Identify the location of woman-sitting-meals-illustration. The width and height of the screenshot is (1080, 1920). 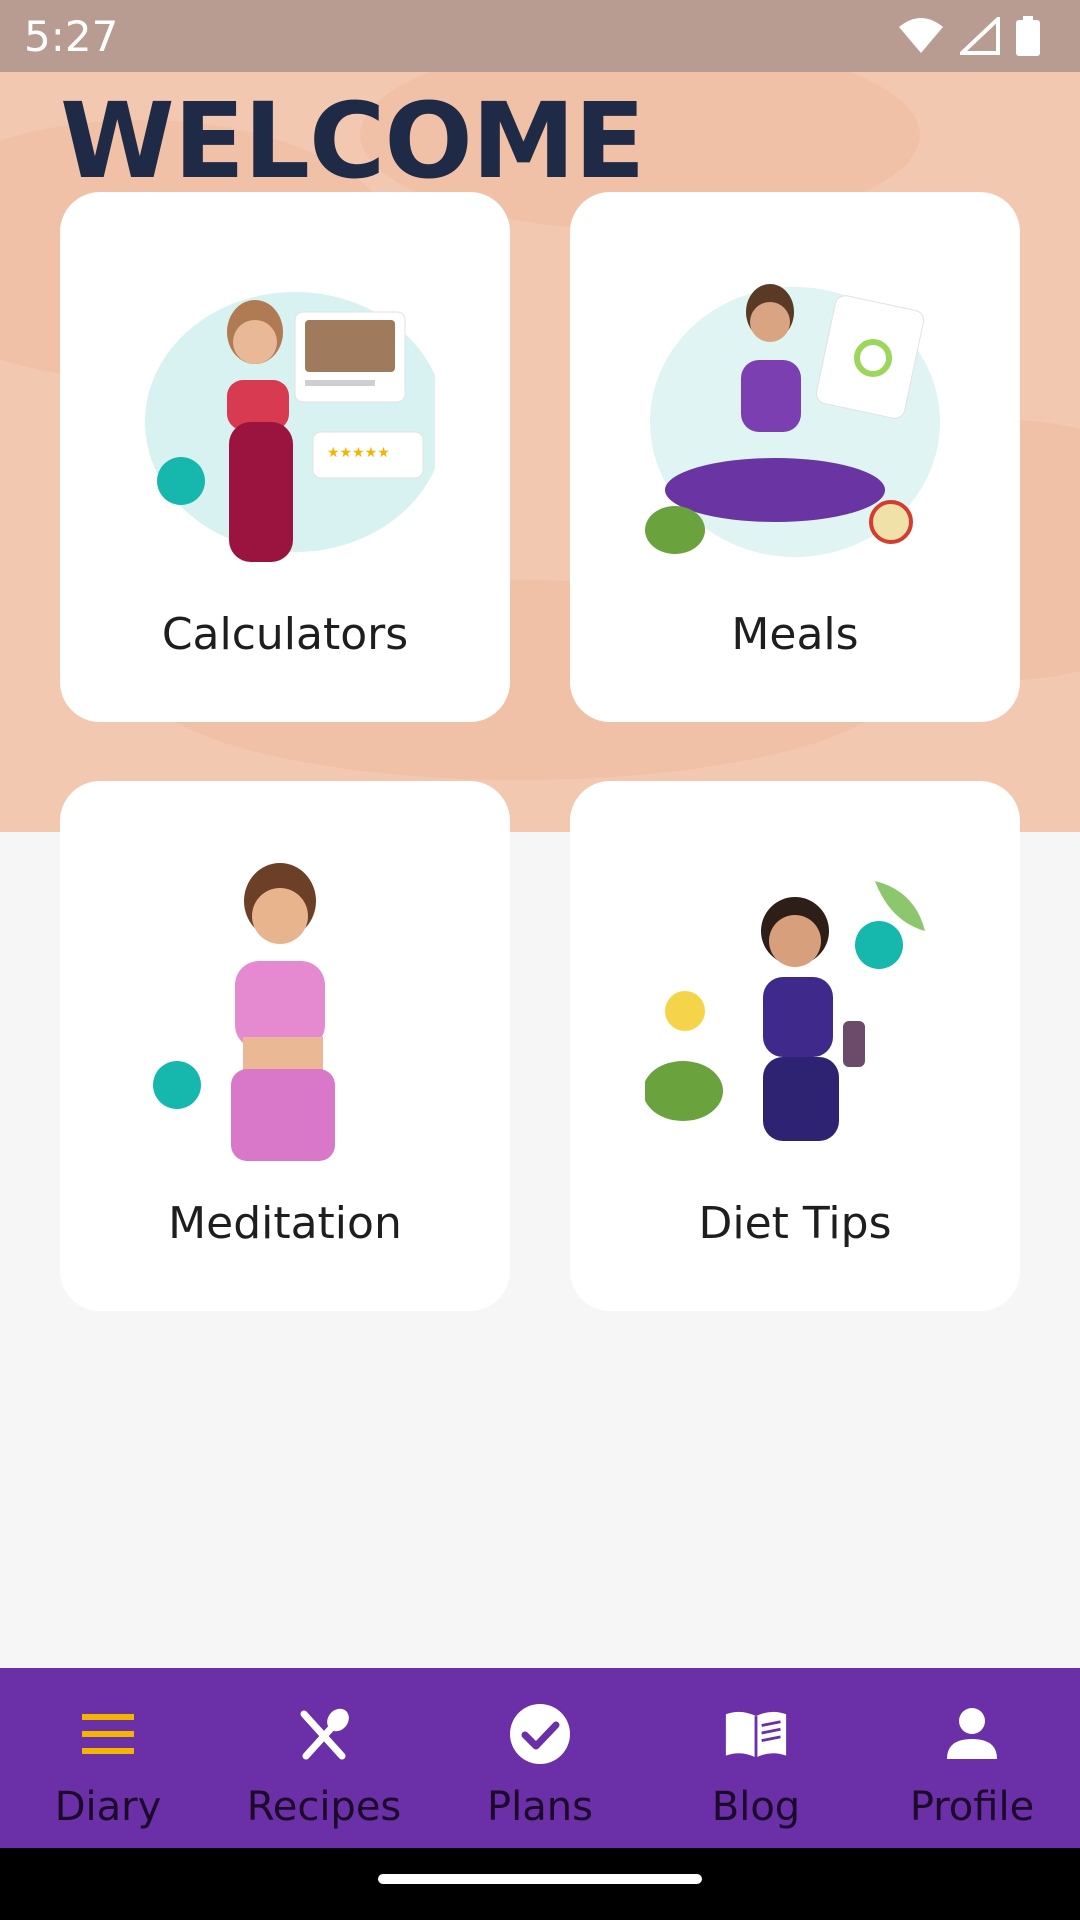
(795, 422).